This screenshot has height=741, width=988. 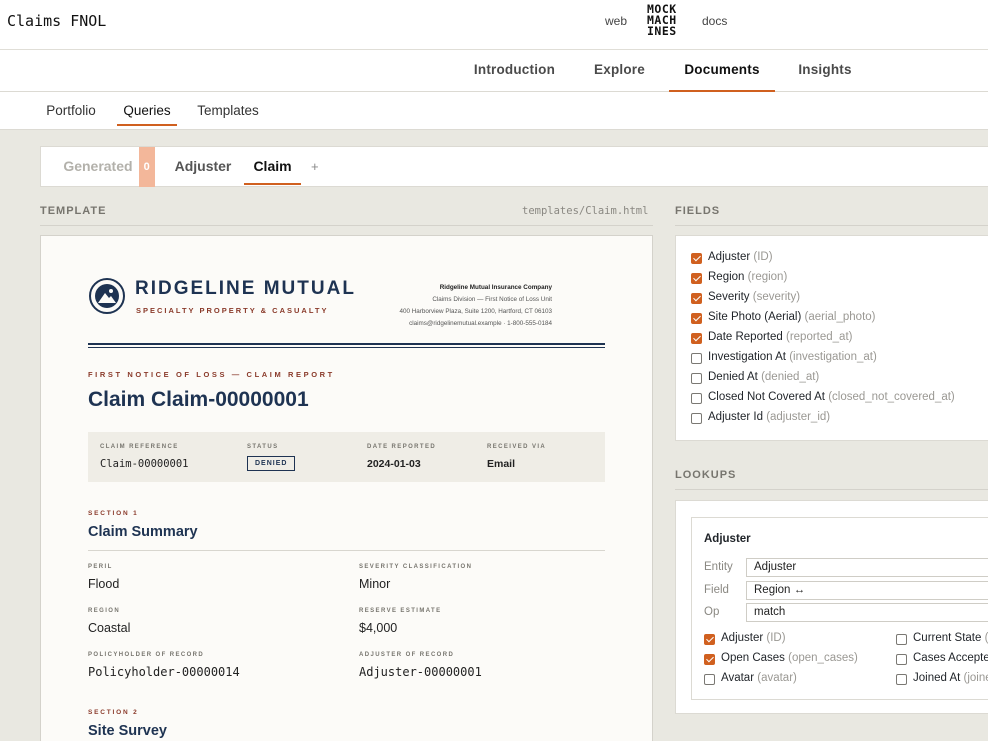 What do you see at coordinates (71, 109) in the screenshot?
I see `subtab-portfolio: Portfolio` at bounding box center [71, 109].